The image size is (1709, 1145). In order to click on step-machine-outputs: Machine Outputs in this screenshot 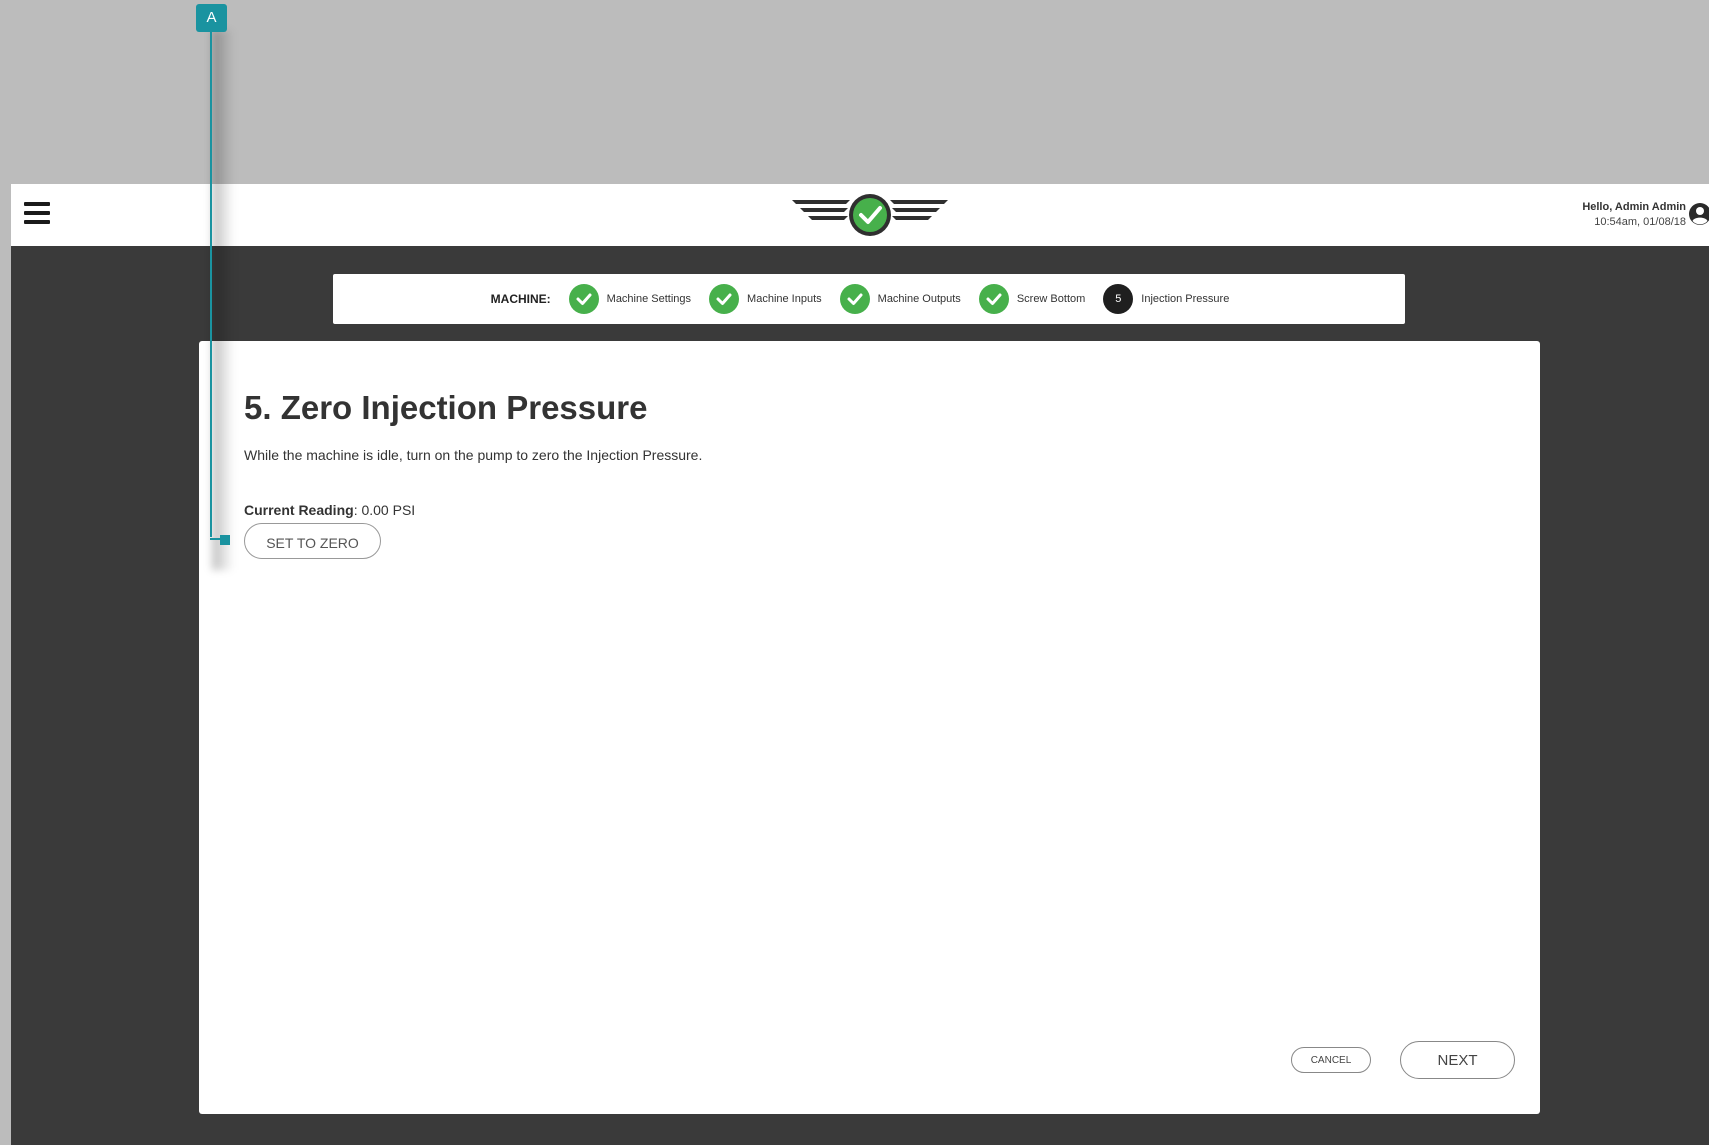, I will do `click(900, 299)`.